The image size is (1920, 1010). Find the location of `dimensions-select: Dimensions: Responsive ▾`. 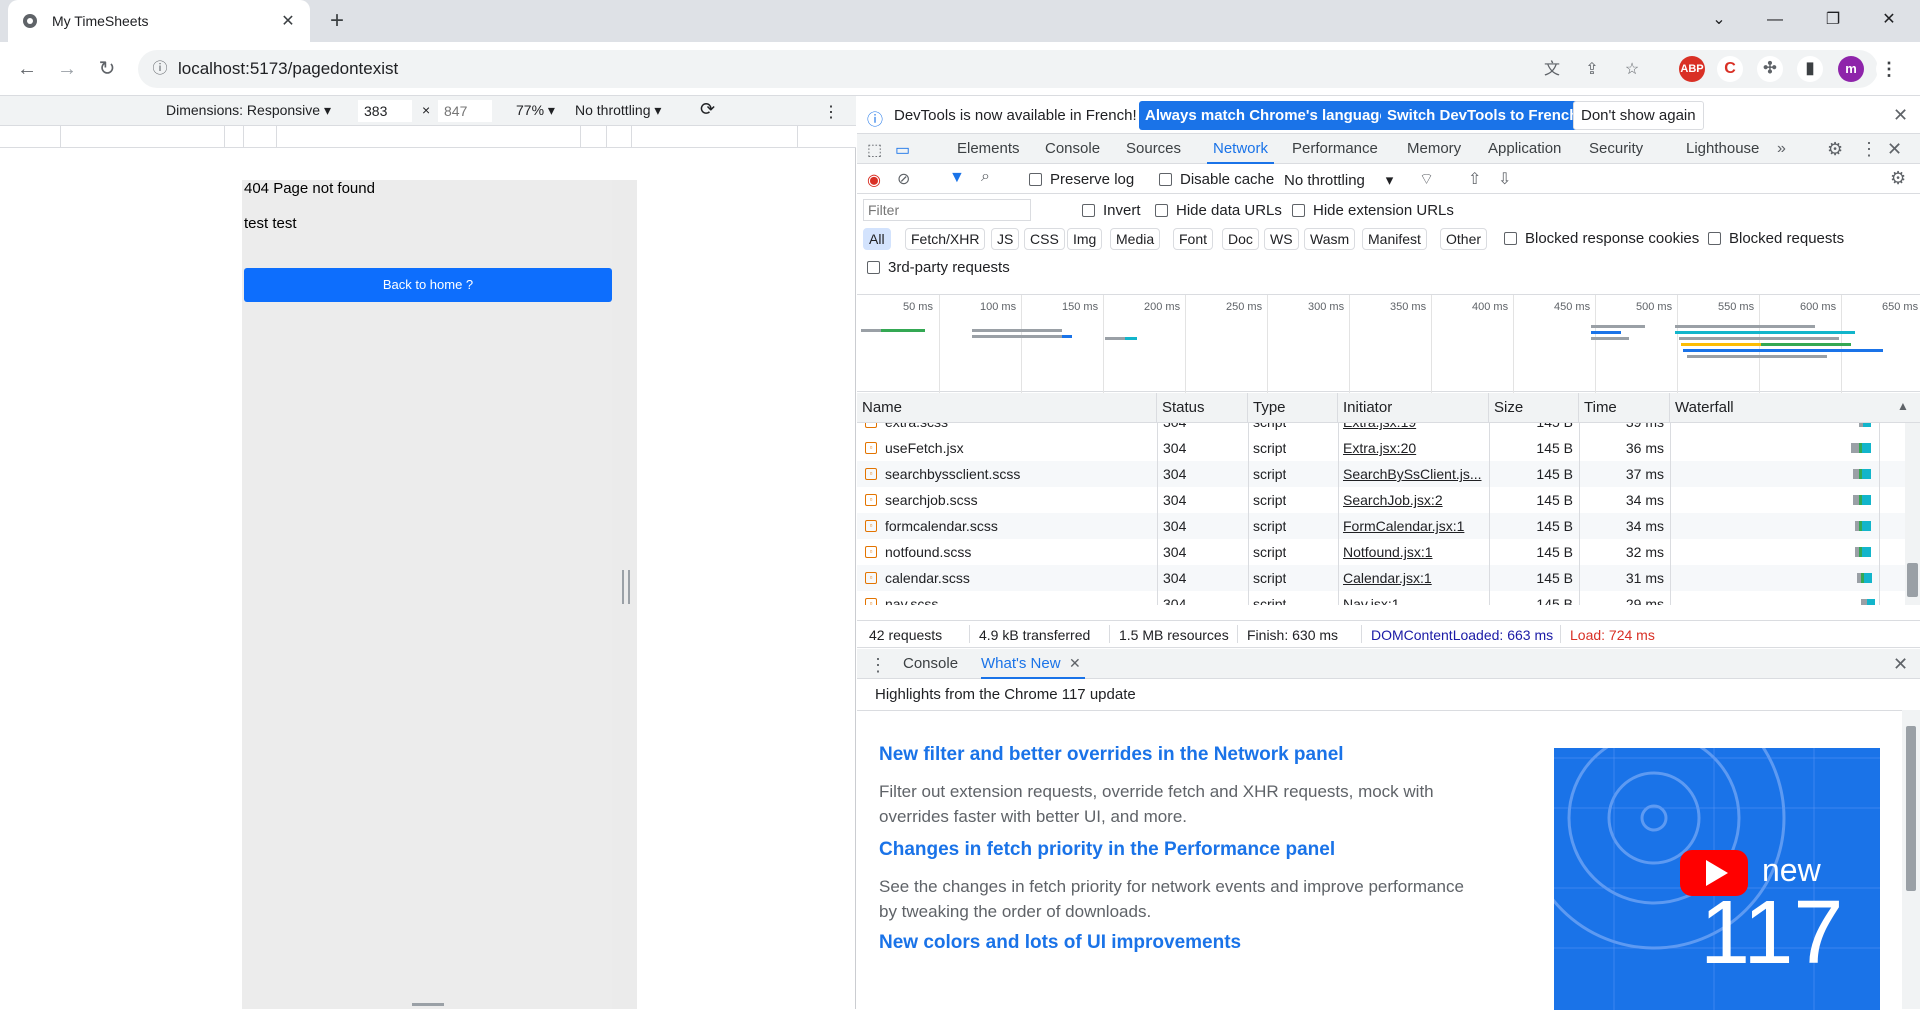

dimensions-select: Dimensions: Responsive ▾ is located at coordinates (248, 110).